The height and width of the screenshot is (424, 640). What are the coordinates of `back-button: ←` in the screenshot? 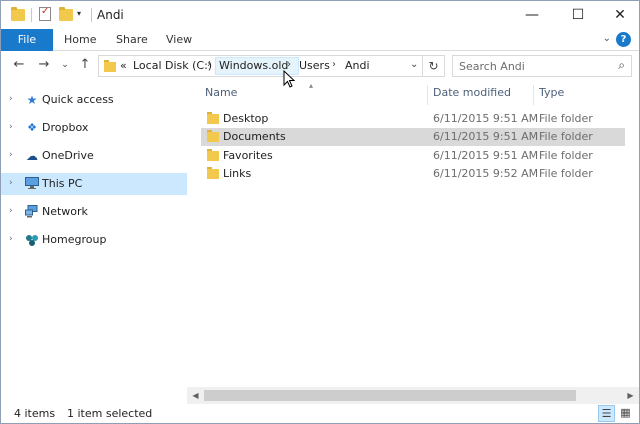 It's located at (19, 65).